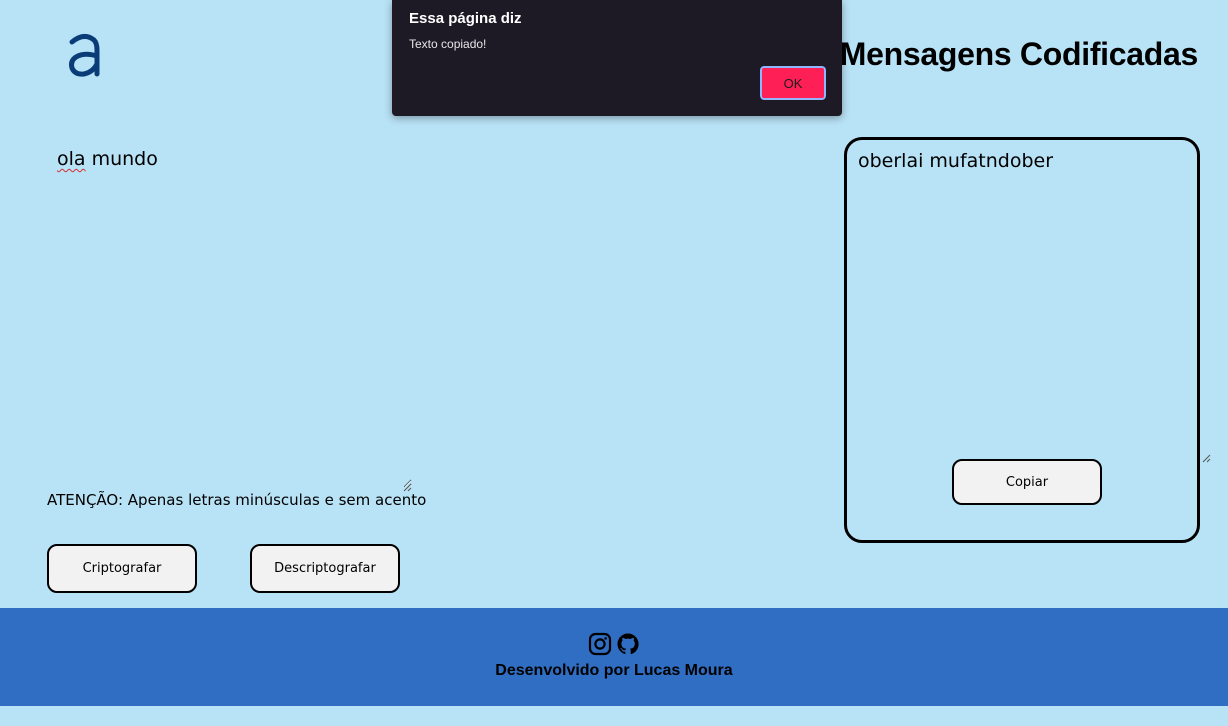 The image size is (1228, 726). What do you see at coordinates (628, 644) in the screenshot?
I see `github-icon` at bounding box center [628, 644].